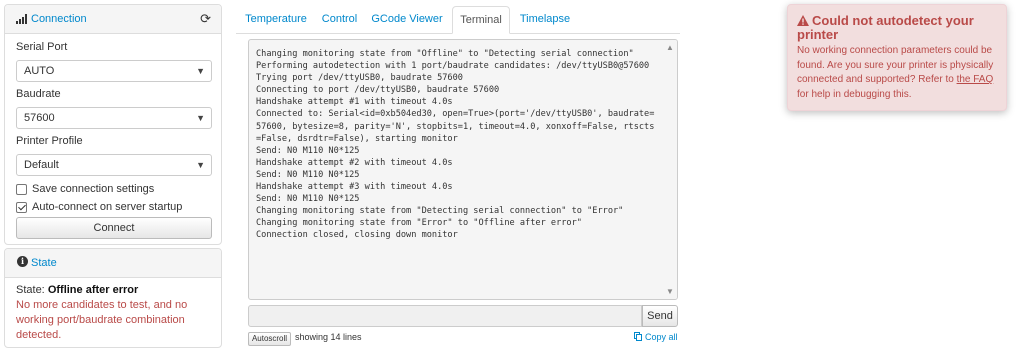 This screenshot has width=1024, height=348. What do you see at coordinates (114, 71) in the screenshot?
I see `serial-port-select: AUTO ▼` at bounding box center [114, 71].